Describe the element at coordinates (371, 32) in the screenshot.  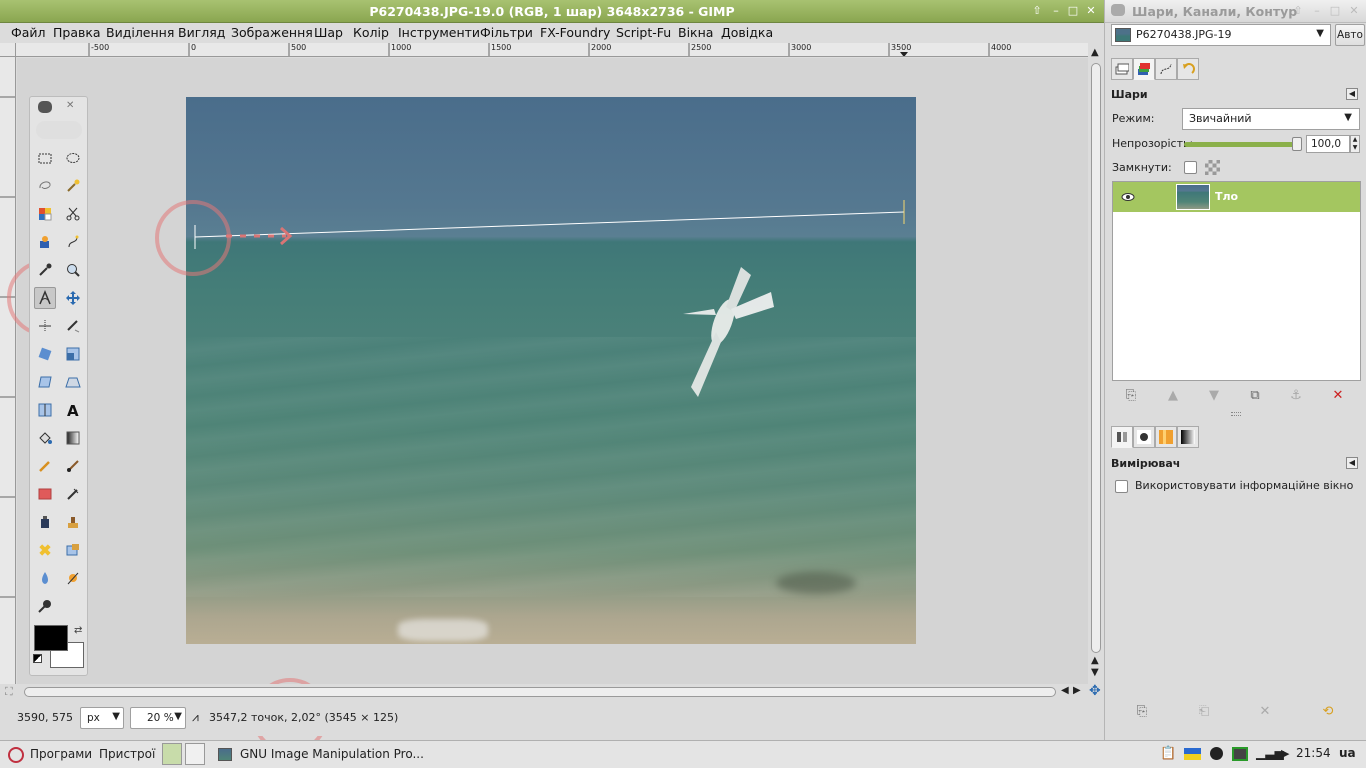
I see `menu-colors: Колір` at that location.